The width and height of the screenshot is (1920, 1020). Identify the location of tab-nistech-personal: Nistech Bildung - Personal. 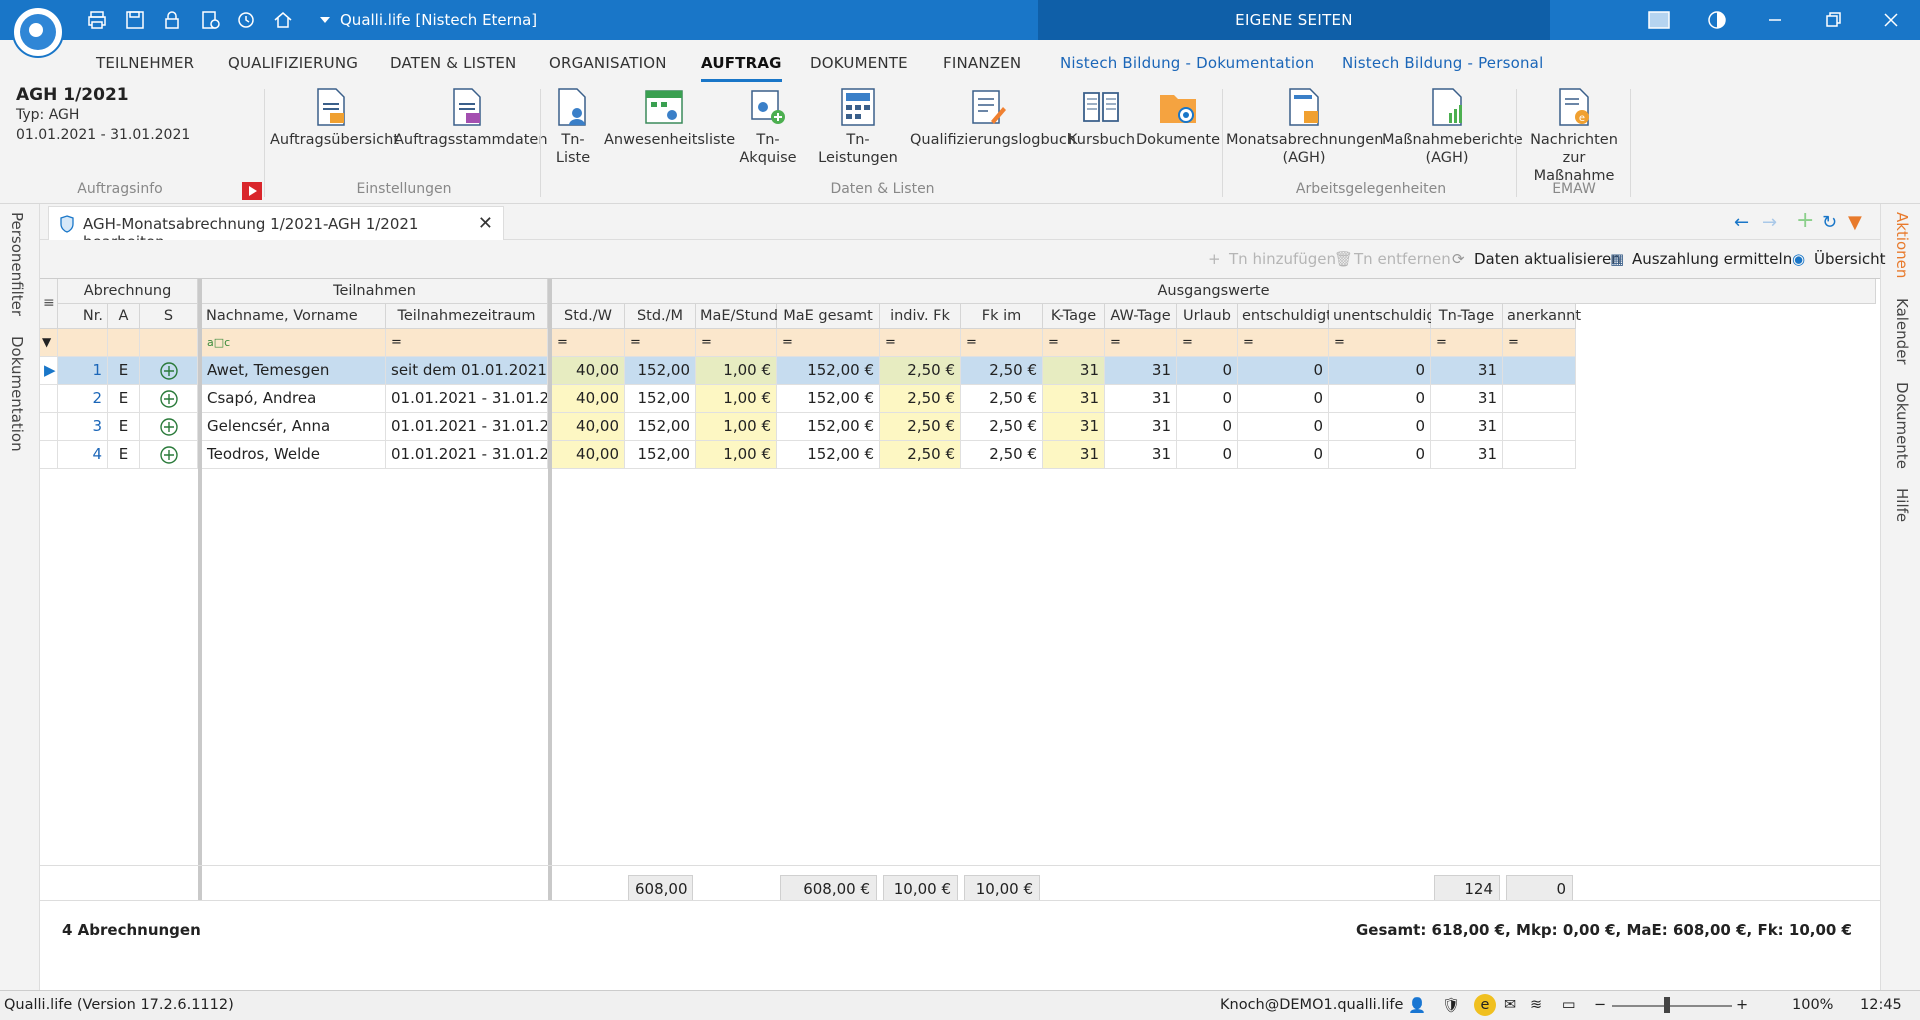
(1442, 63).